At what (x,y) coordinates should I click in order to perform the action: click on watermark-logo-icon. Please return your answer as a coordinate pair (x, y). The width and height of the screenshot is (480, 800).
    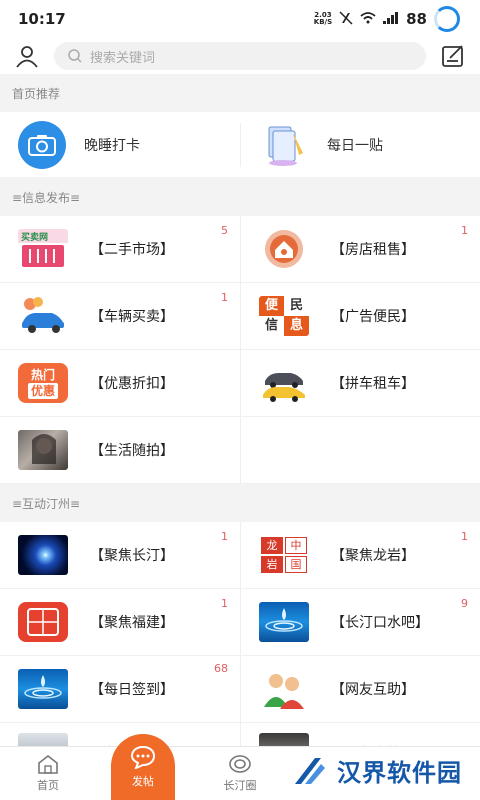
    Looking at the image, I should click on (310, 770).